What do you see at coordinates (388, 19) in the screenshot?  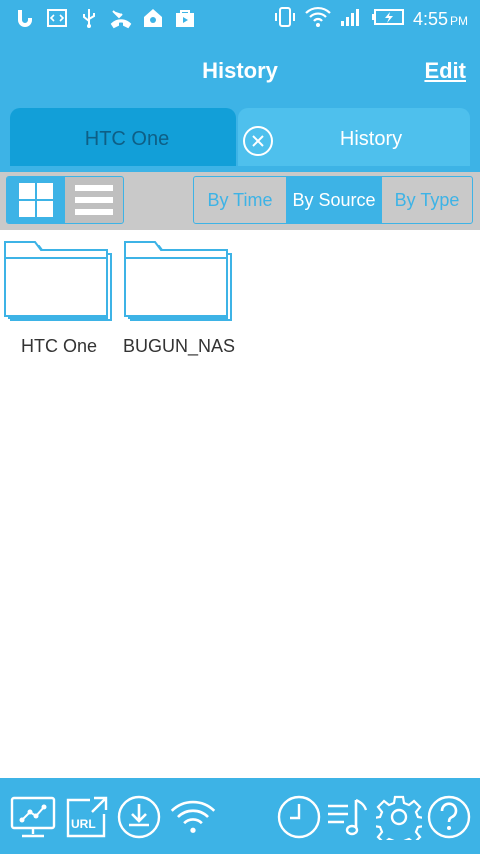 I see `battery-charging-icon` at bounding box center [388, 19].